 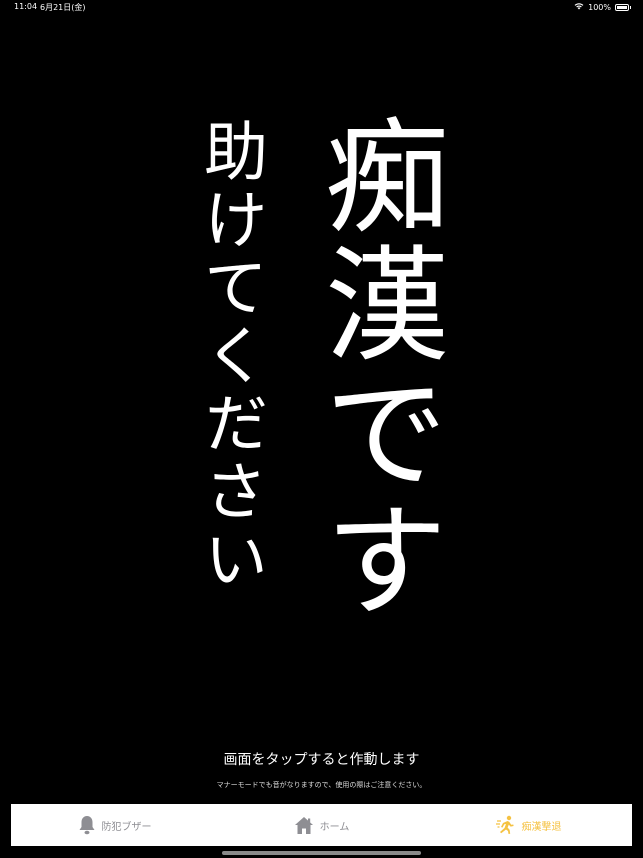 I want to click on tab-crime-buzzer: 防犯ブザー, so click(x=114, y=825).